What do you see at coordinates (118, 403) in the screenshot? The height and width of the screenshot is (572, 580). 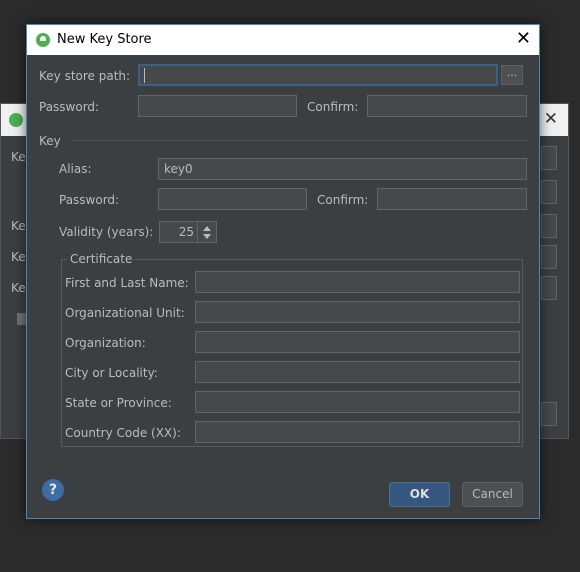 I see `state-province-label: State or Province:` at bounding box center [118, 403].